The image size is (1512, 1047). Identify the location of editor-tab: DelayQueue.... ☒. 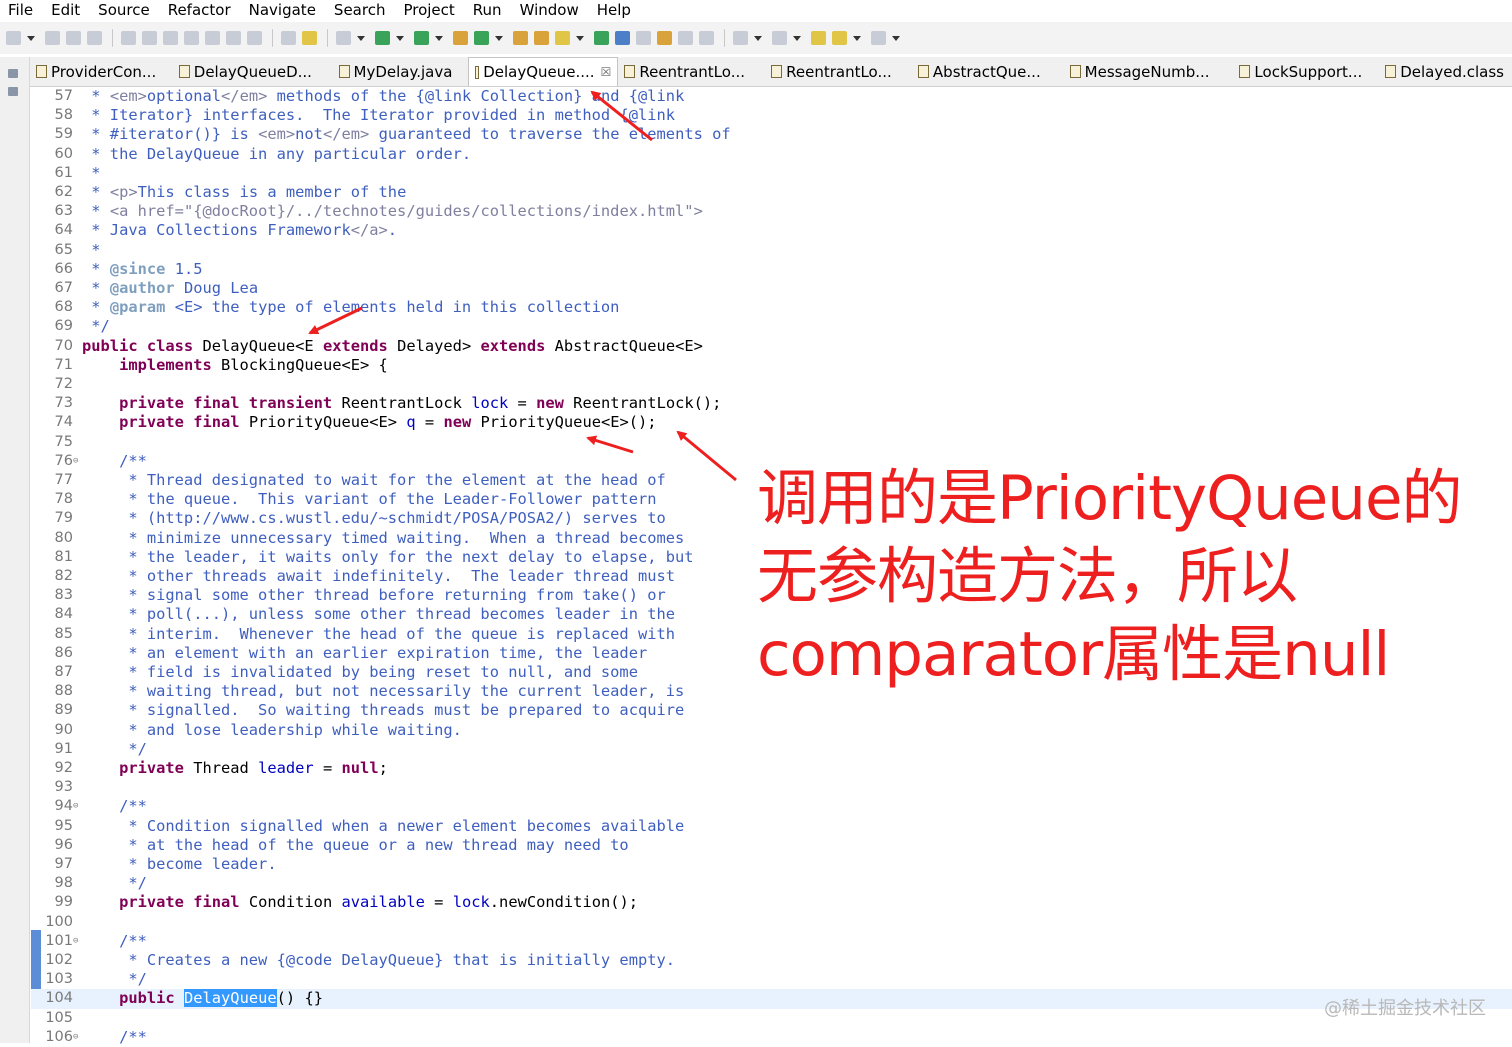
(543, 71).